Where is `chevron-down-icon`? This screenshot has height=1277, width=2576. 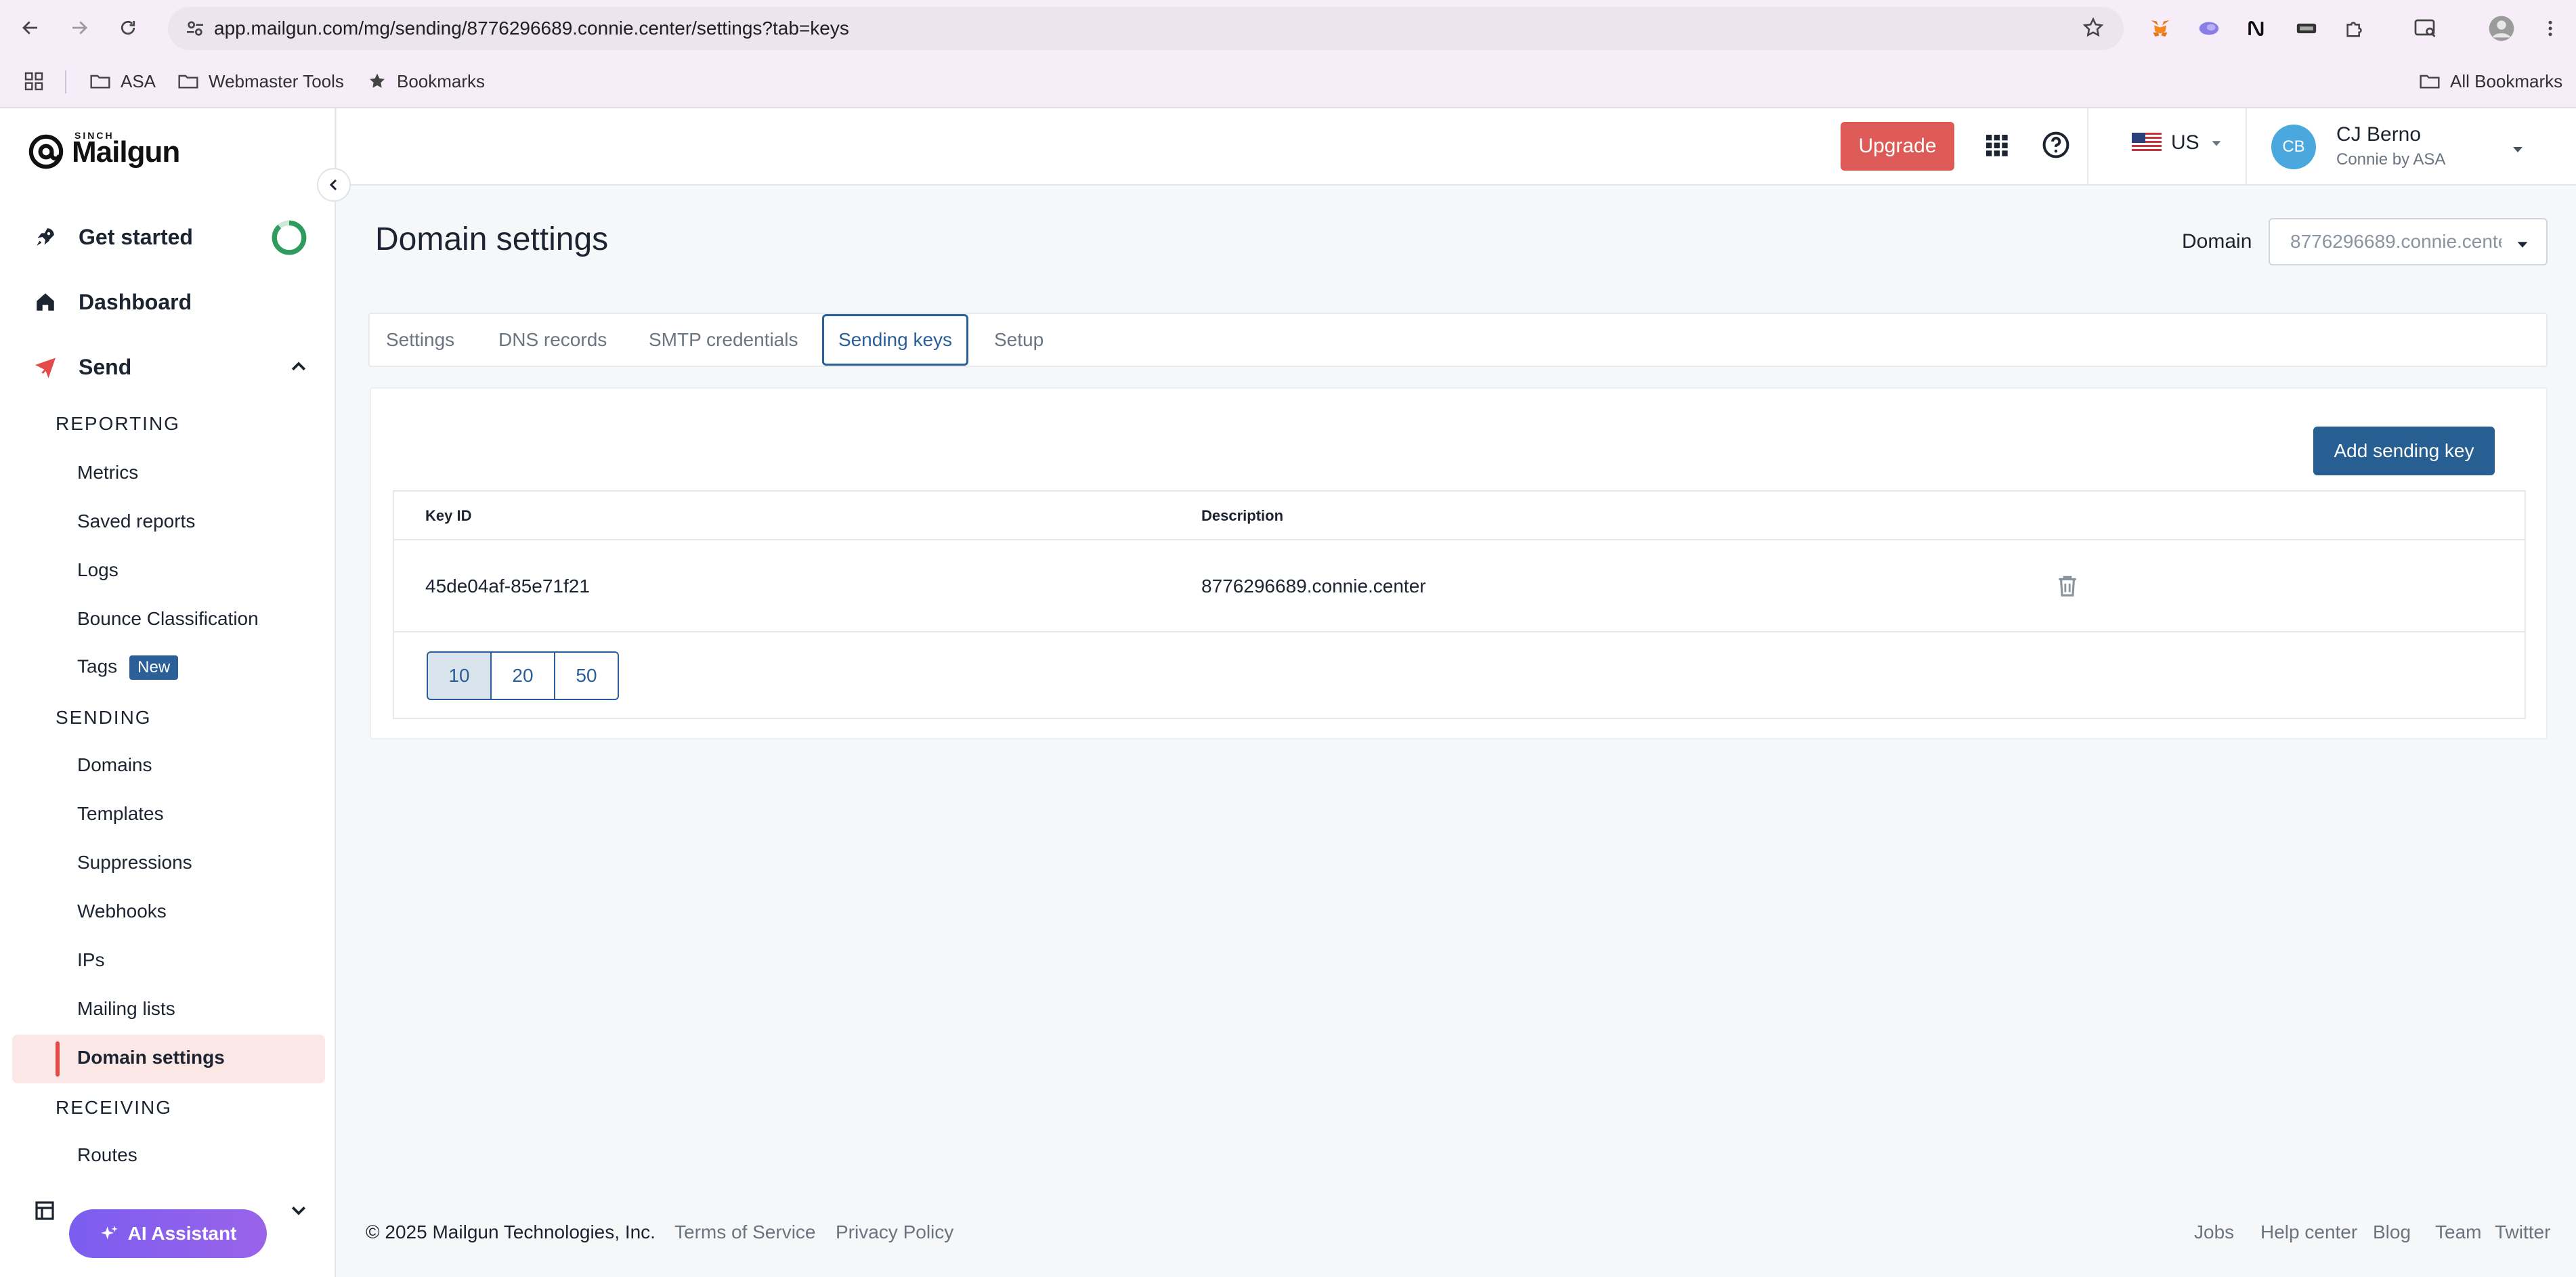
chevron-down-icon is located at coordinates (298, 1210).